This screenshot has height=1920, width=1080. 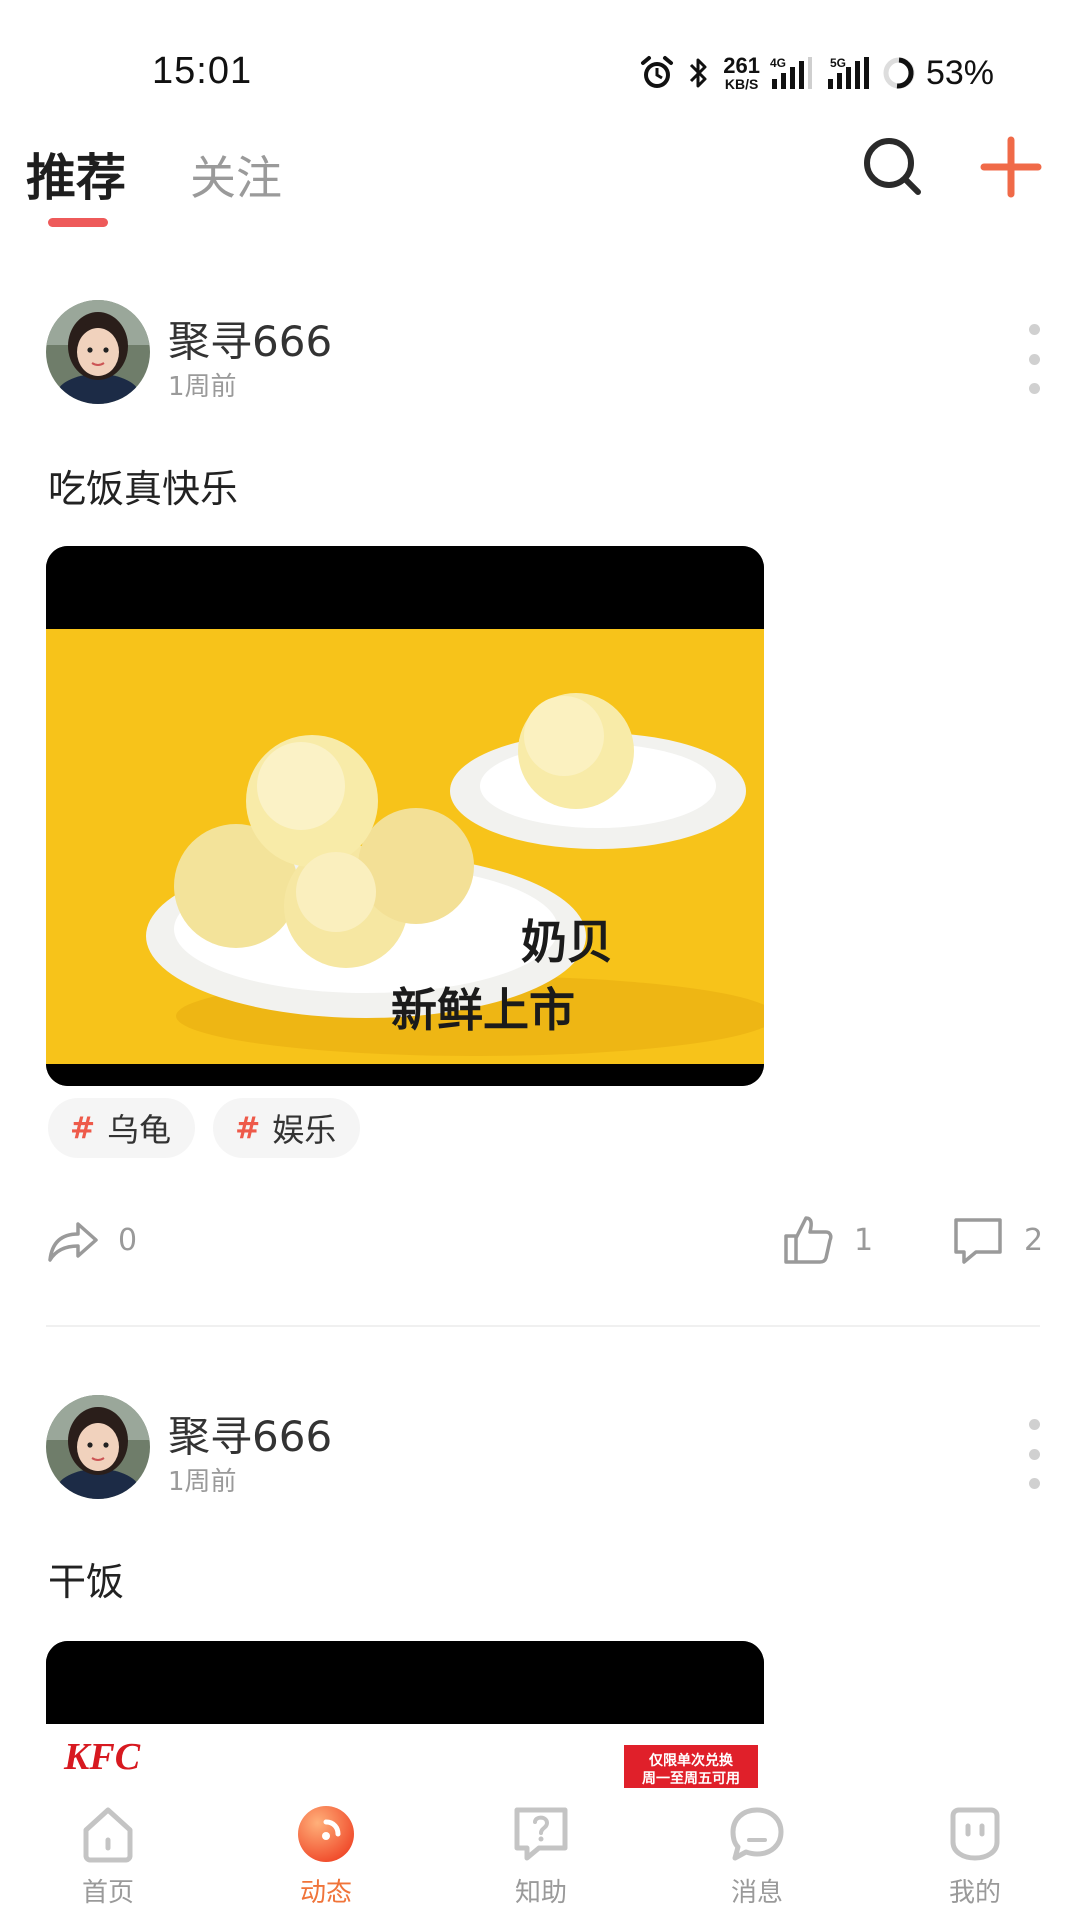 I want to click on post-text: 干饭, so click(x=86, y=1582).